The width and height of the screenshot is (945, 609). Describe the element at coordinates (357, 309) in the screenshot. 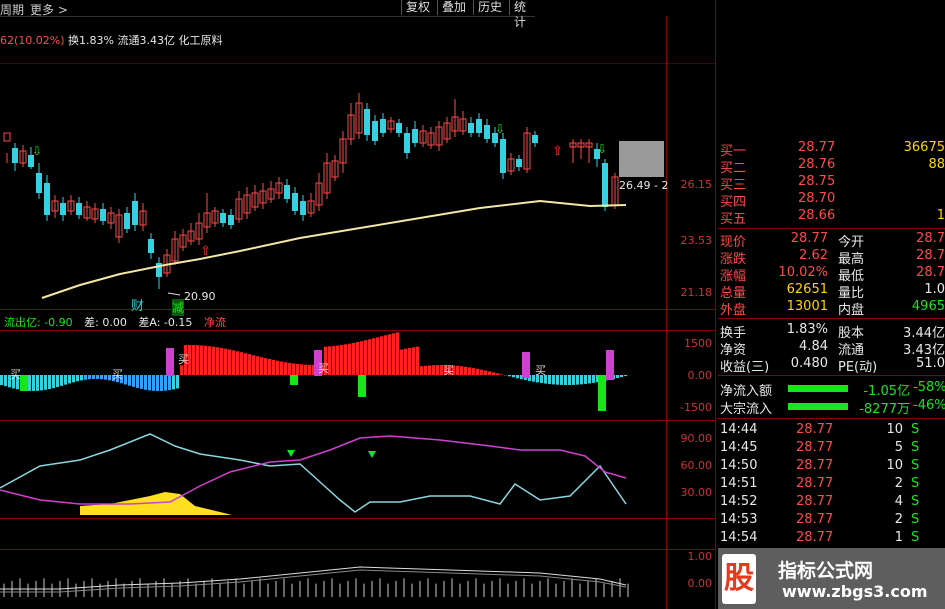

I see `panel-divider` at that location.